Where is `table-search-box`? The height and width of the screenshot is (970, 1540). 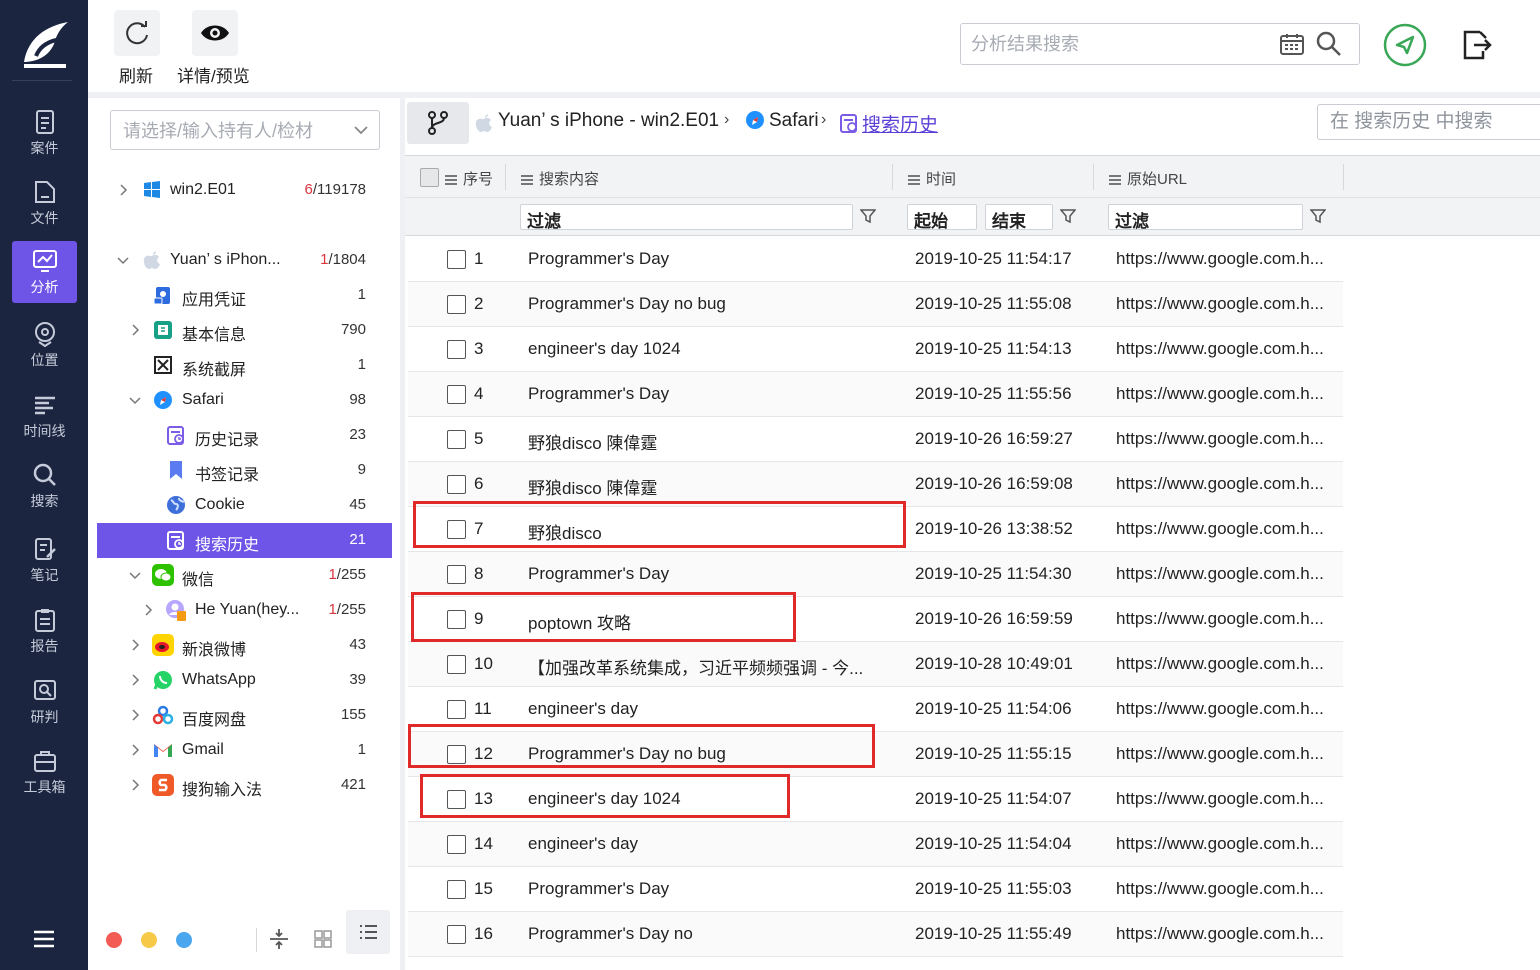
table-search-box is located at coordinates (1428, 122).